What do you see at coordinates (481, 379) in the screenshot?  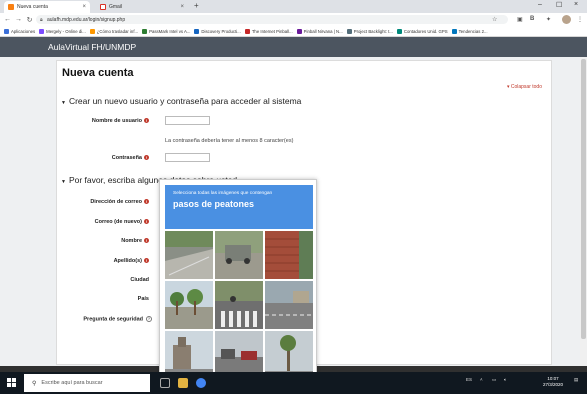 I see `tray-chevron-icon: ˄` at bounding box center [481, 379].